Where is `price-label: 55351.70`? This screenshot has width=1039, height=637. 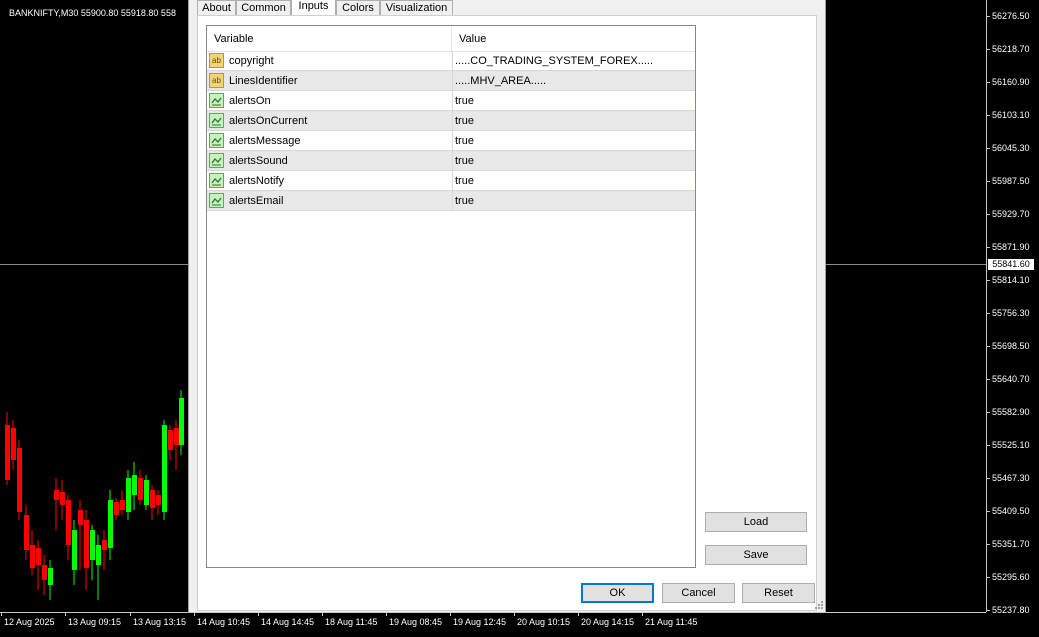
price-label: 55351.70 is located at coordinates (1011, 544).